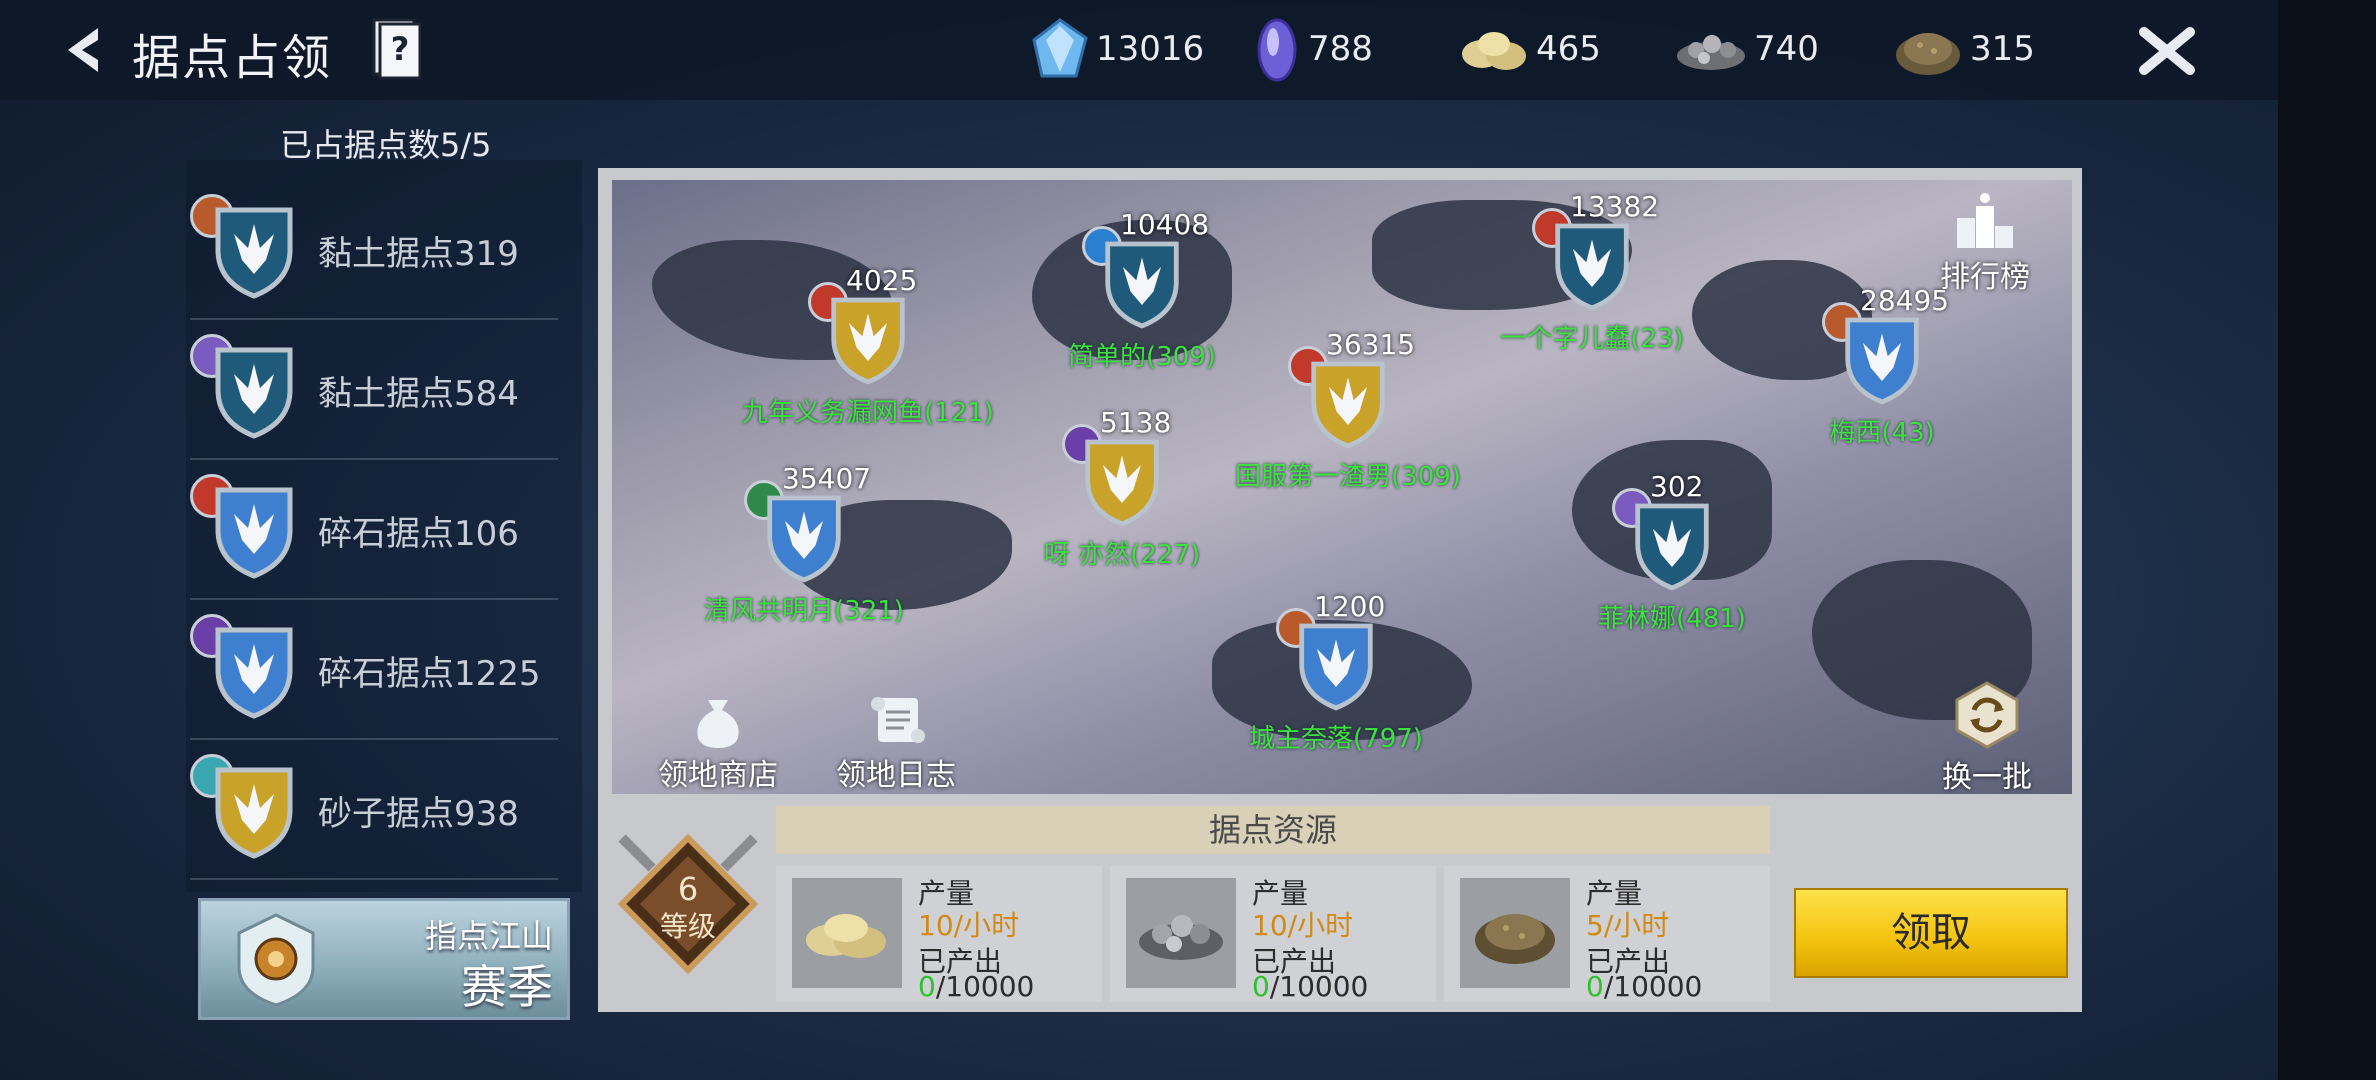 The width and height of the screenshot is (2376, 1080). I want to click on clay-pile-icon, so click(846, 936).